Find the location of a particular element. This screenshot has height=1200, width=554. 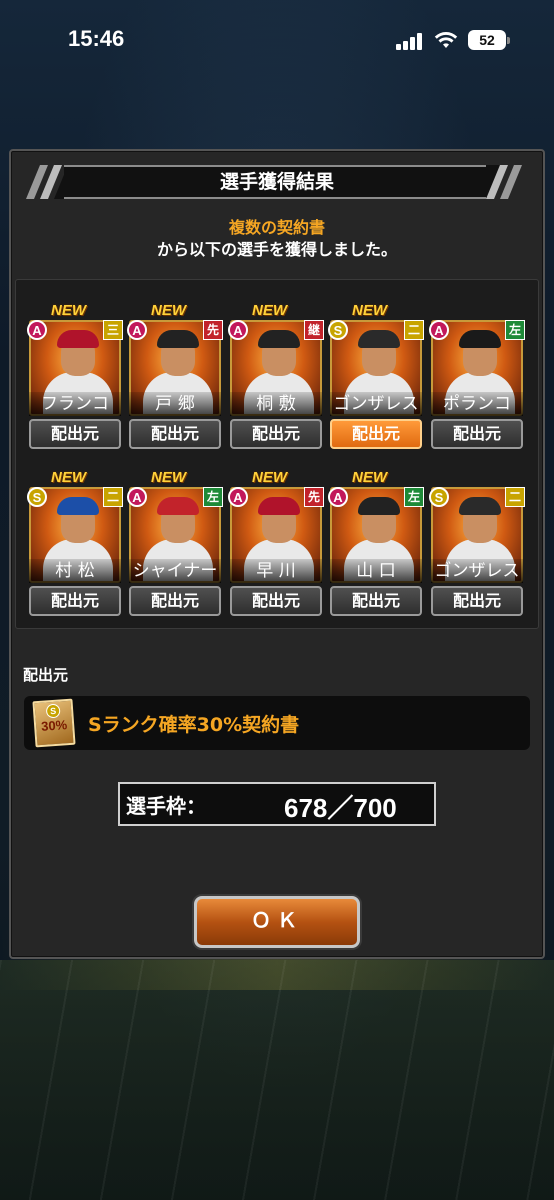

player-name: シャイナー is located at coordinates (175, 571).